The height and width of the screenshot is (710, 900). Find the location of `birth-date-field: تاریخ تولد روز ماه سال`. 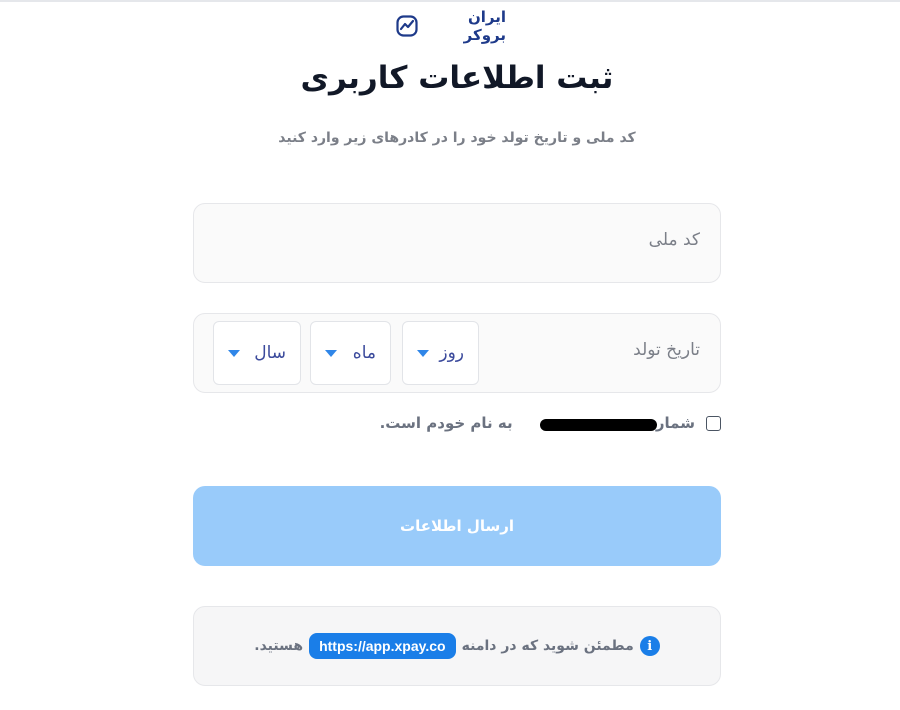

birth-date-field: تاریخ تولد روز ماه سال is located at coordinates (457, 353).